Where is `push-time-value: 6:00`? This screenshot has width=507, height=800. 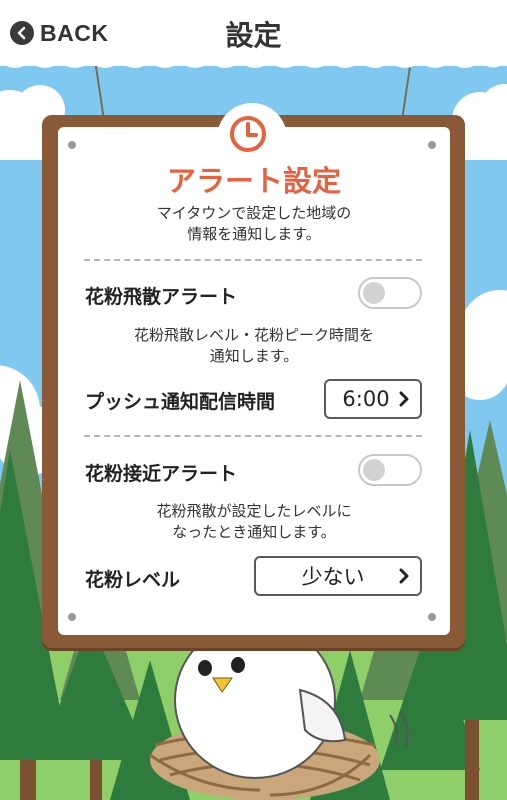
push-time-value: 6:00 is located at coordinates (366, 399).